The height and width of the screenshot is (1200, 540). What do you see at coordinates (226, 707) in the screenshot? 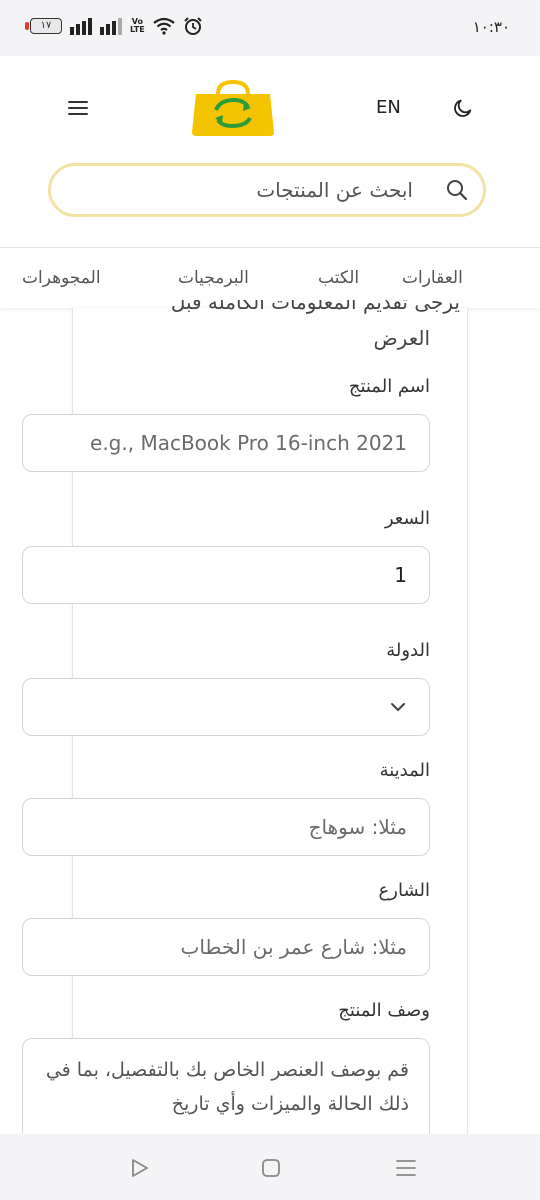
I see `country-select` at bounding box center [226, 707].